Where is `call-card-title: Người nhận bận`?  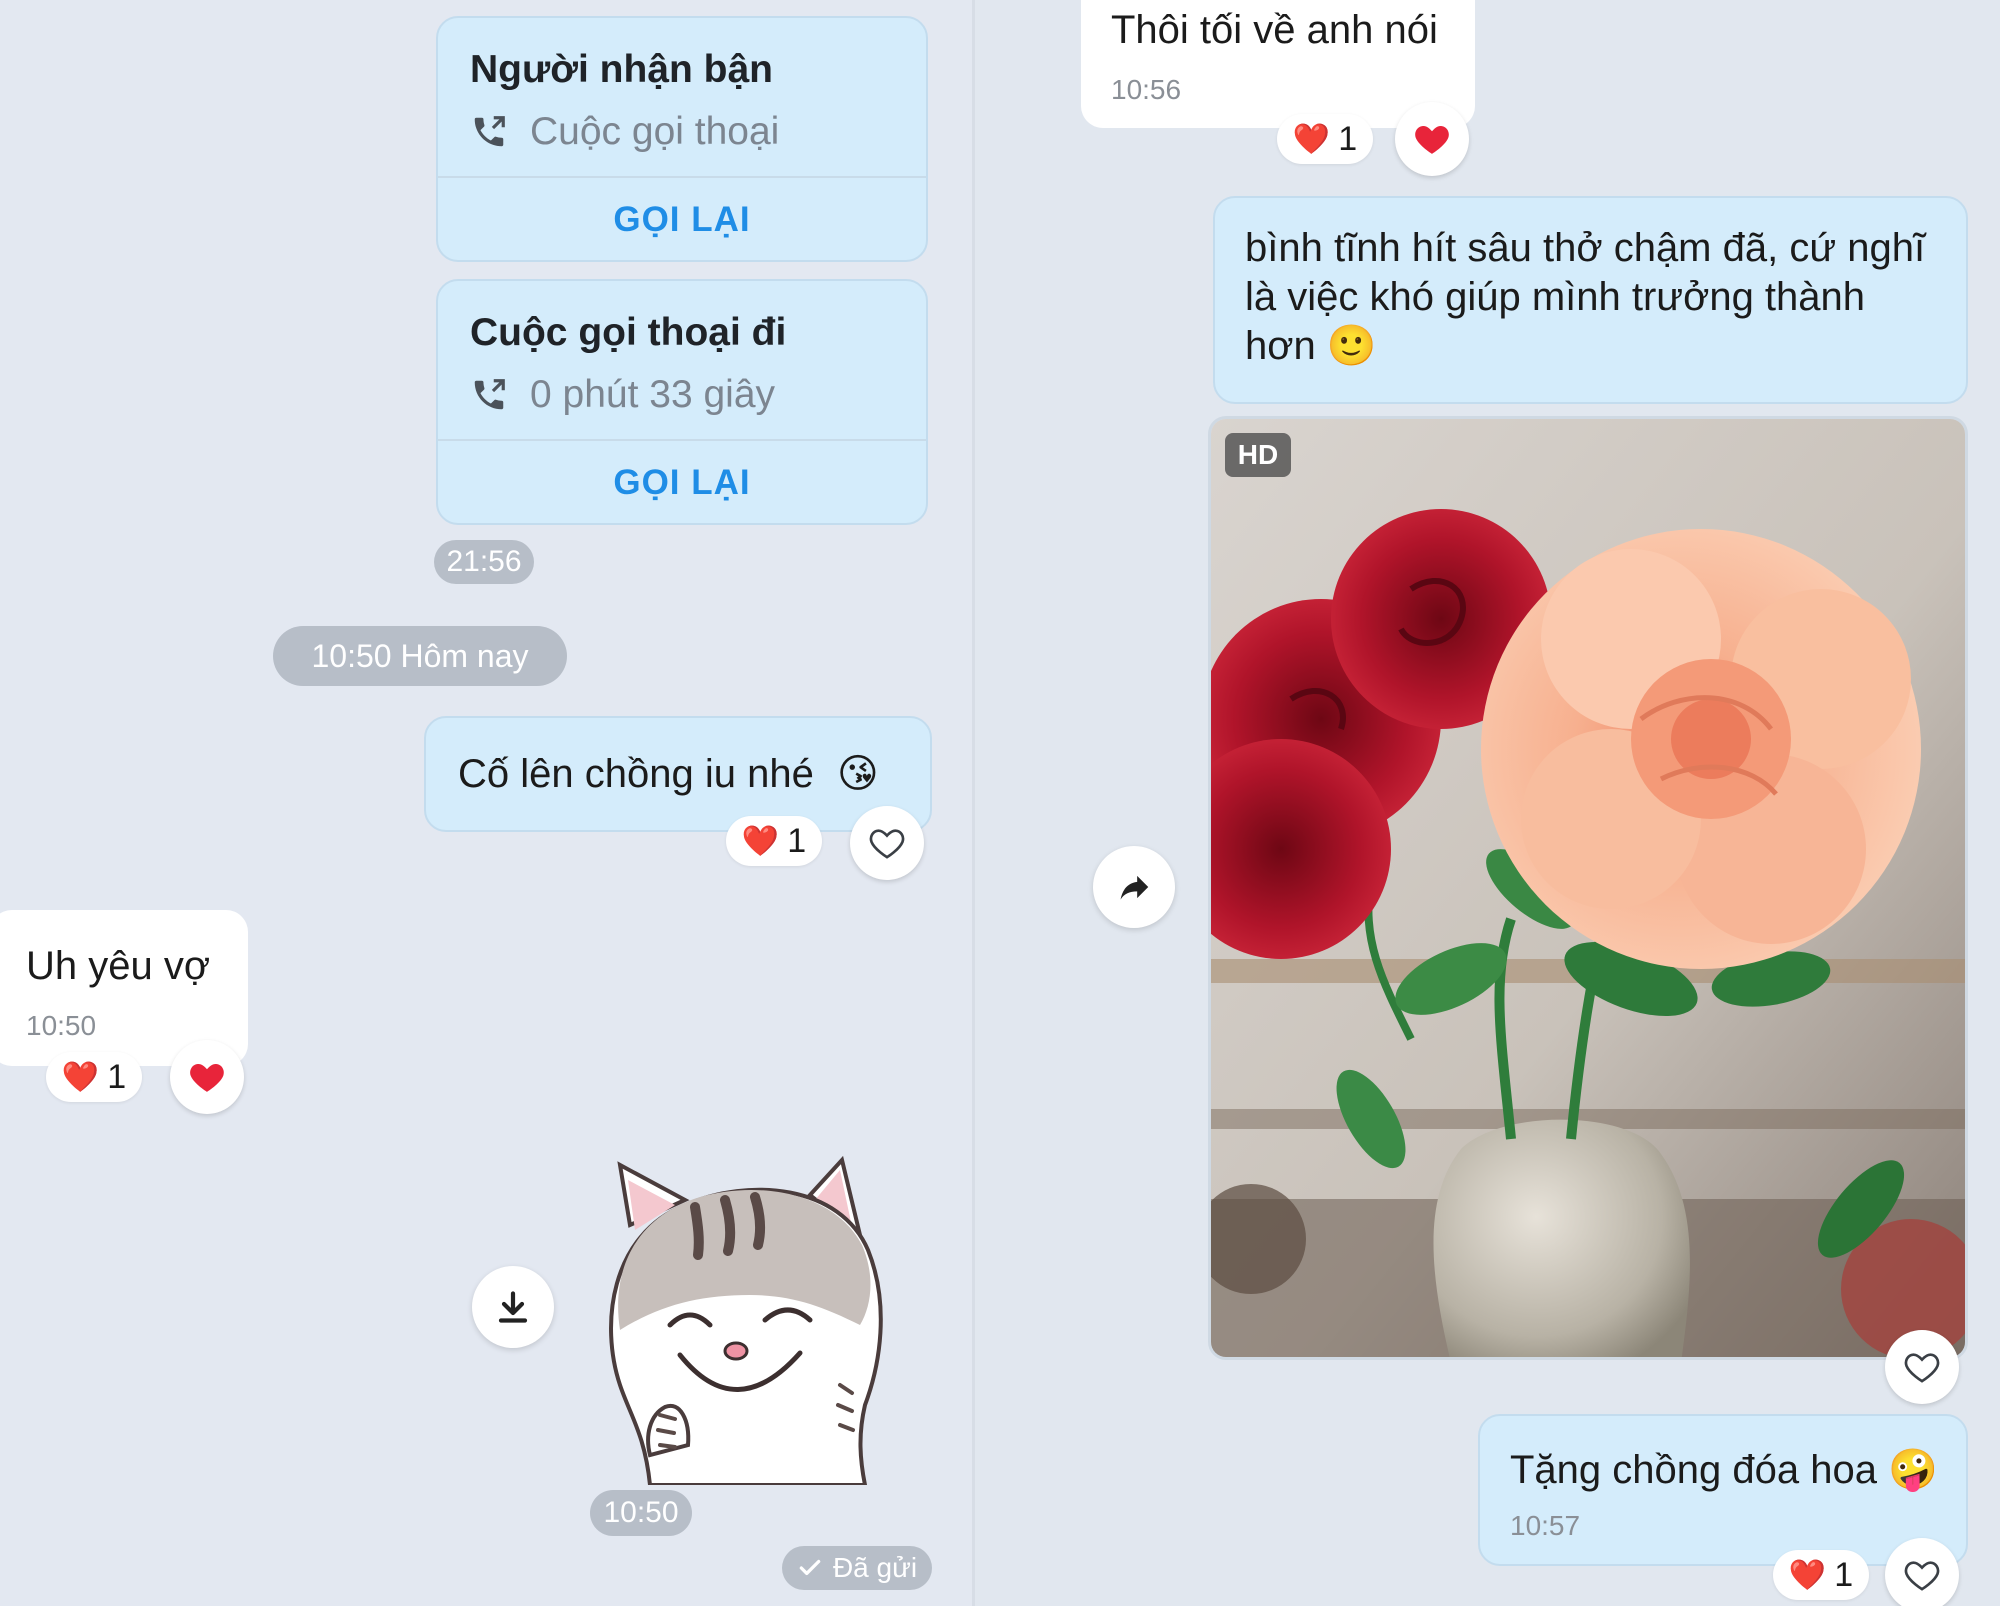
call-card-title: Người nhận bận is located at coordinates (621, 69).